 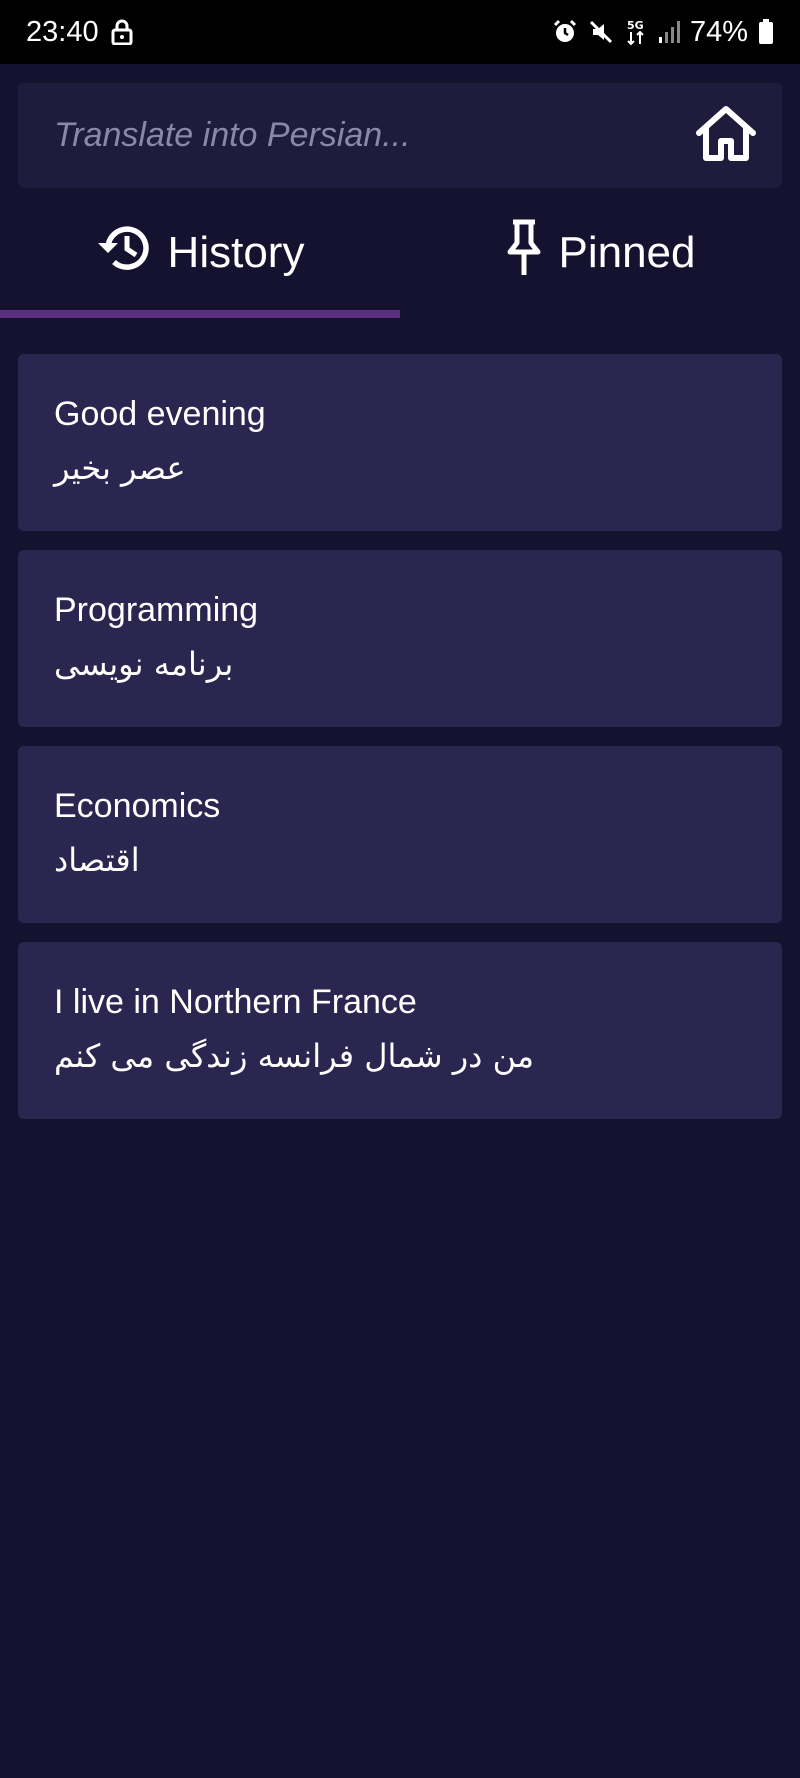 I want to click on home-button, so click(x=726, y=136).